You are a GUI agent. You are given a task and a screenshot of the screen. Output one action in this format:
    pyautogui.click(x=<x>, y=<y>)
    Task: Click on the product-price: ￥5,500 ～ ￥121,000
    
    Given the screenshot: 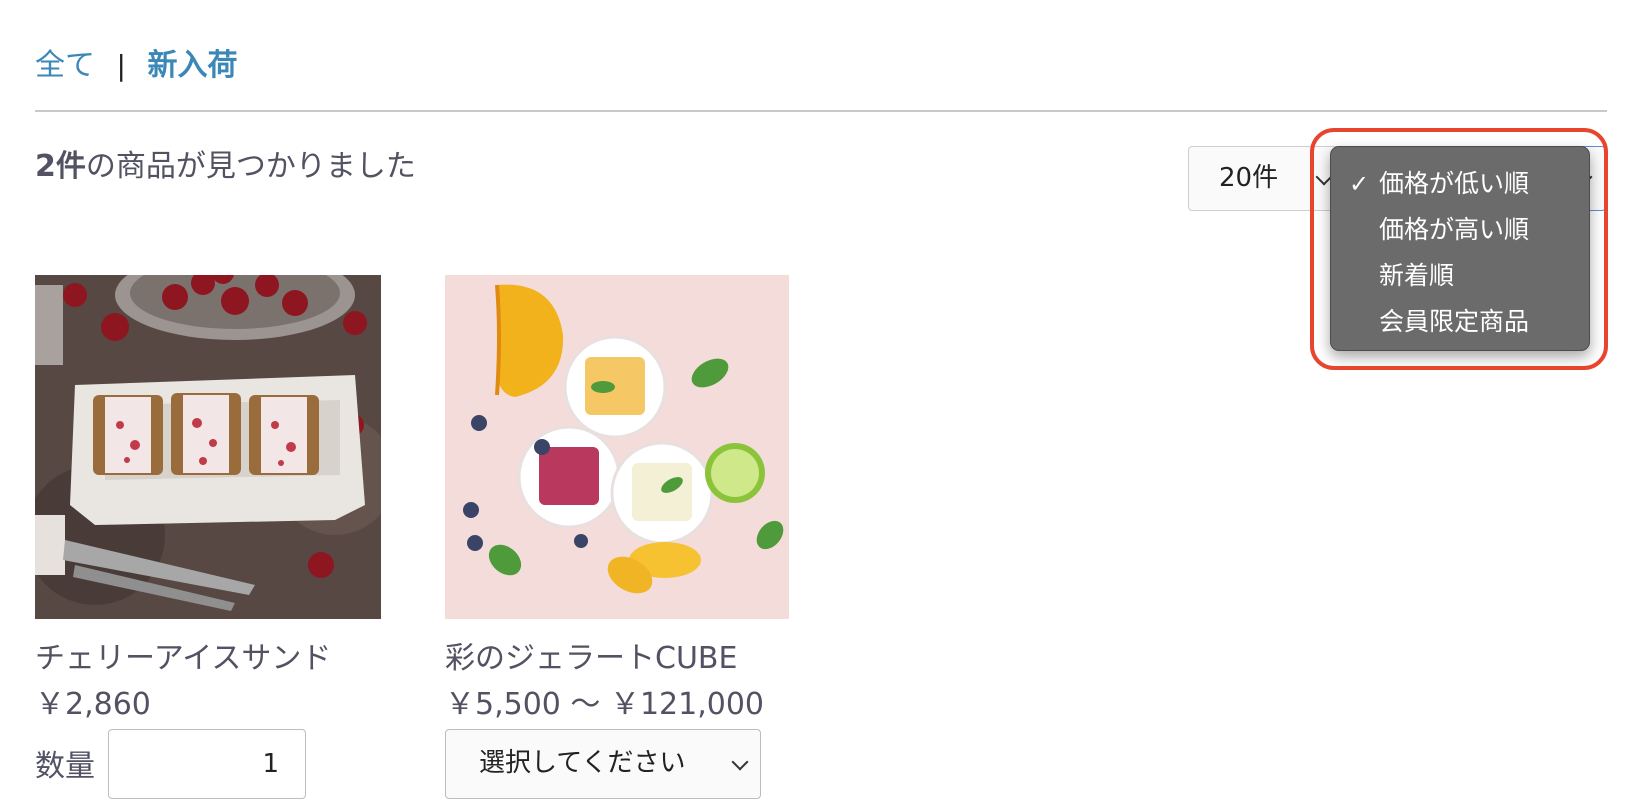 What is the action you would take?
    pyautogui.click(x=605, y=704)
    